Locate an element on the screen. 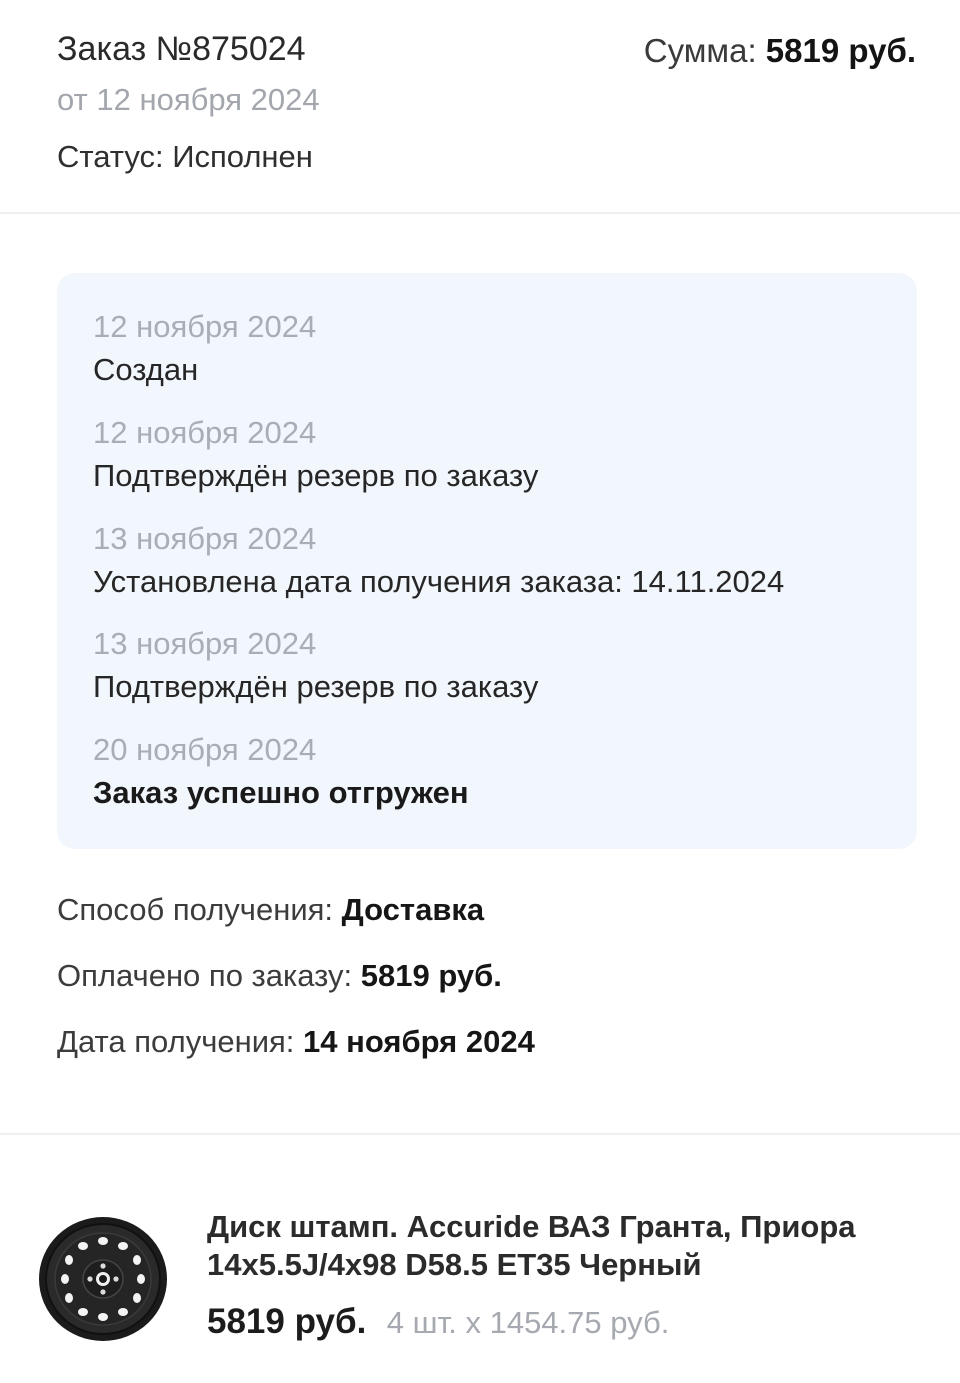 Image resolution: width=960 pixels, height=1383 pixels. product-price: 5819 руб. is located at coordinates (287, 1321).